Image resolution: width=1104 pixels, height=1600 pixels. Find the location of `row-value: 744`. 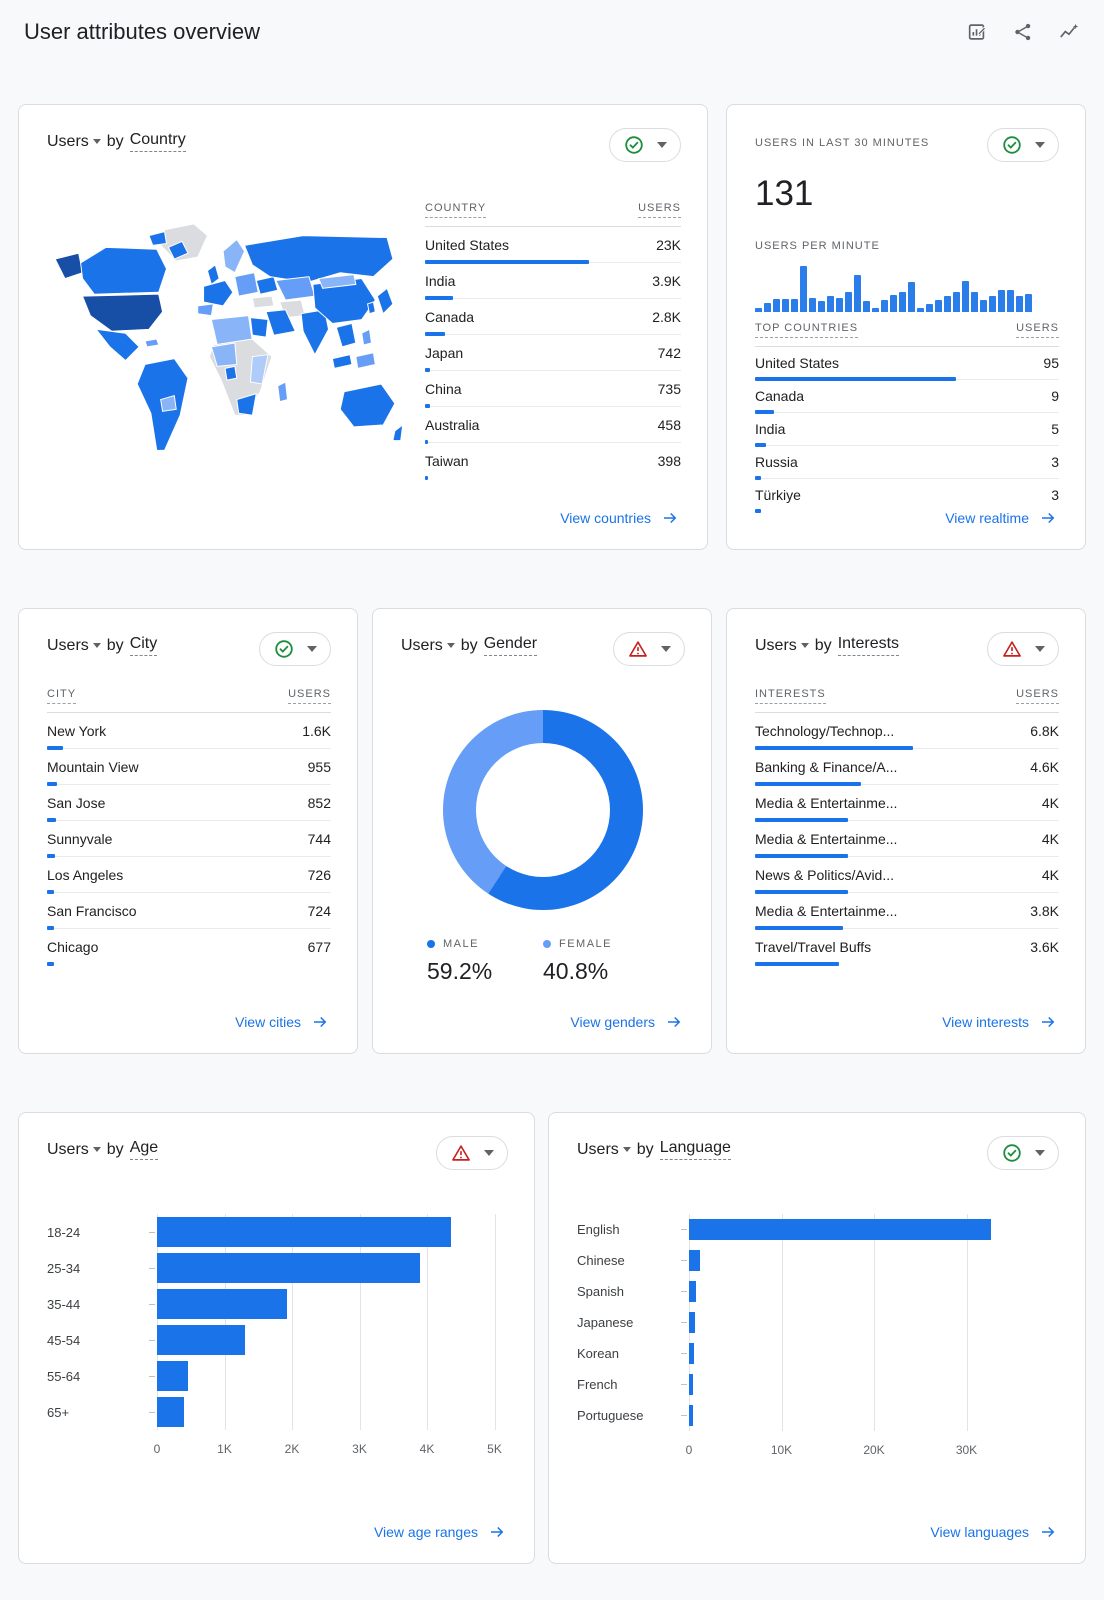

row-value: 744 is located at coordinates (319, 838).